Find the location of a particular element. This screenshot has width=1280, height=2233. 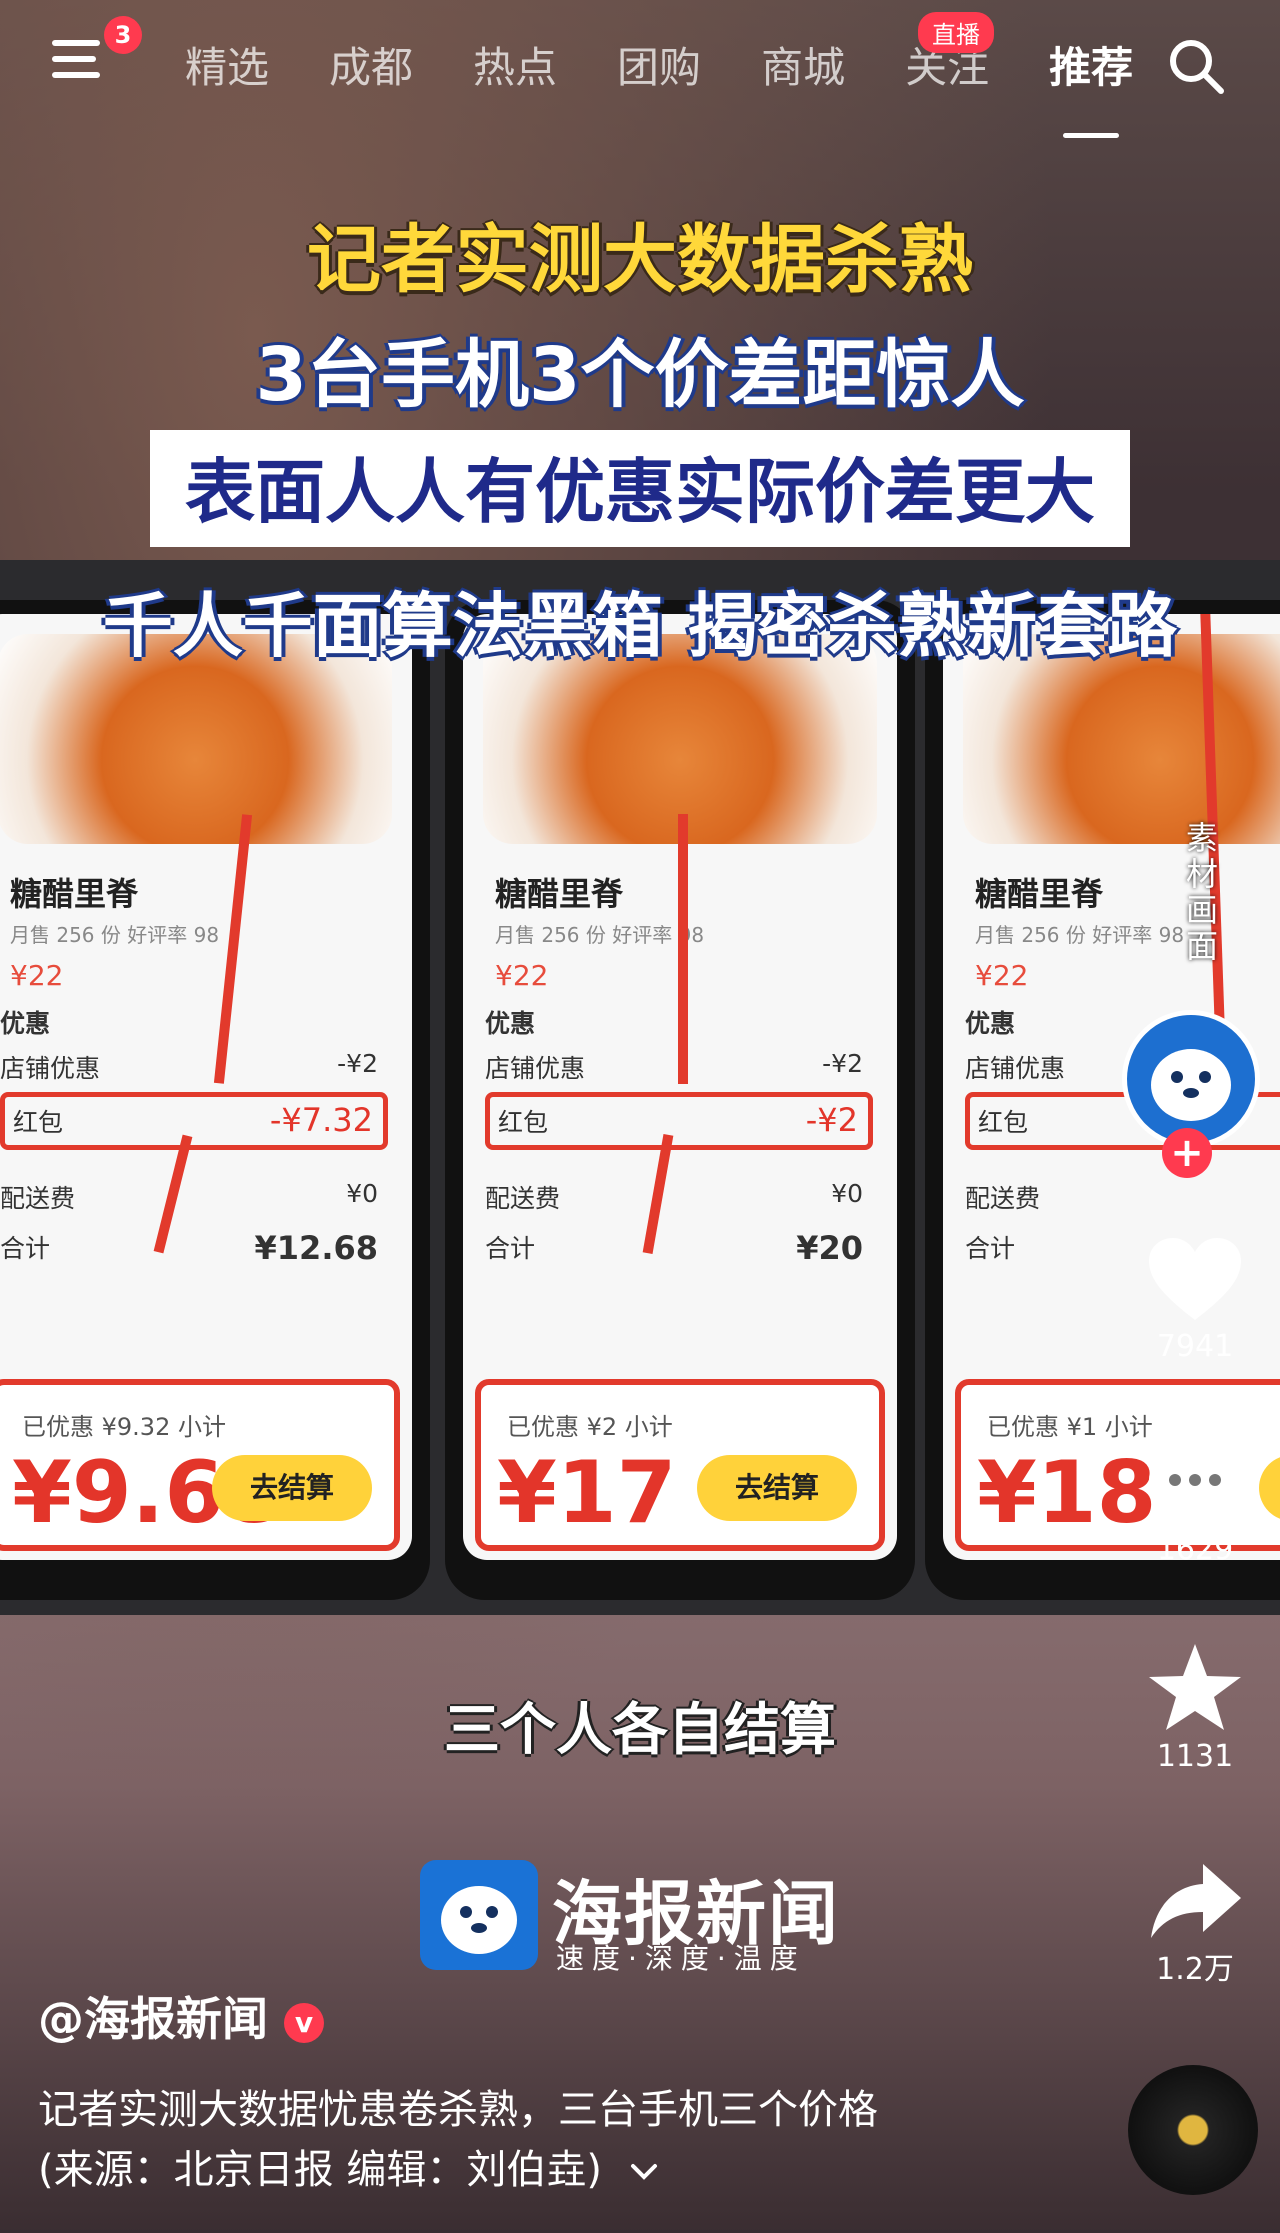

logo-slogan: 速度·深度·温度 is located at coordinates (681, 1958).